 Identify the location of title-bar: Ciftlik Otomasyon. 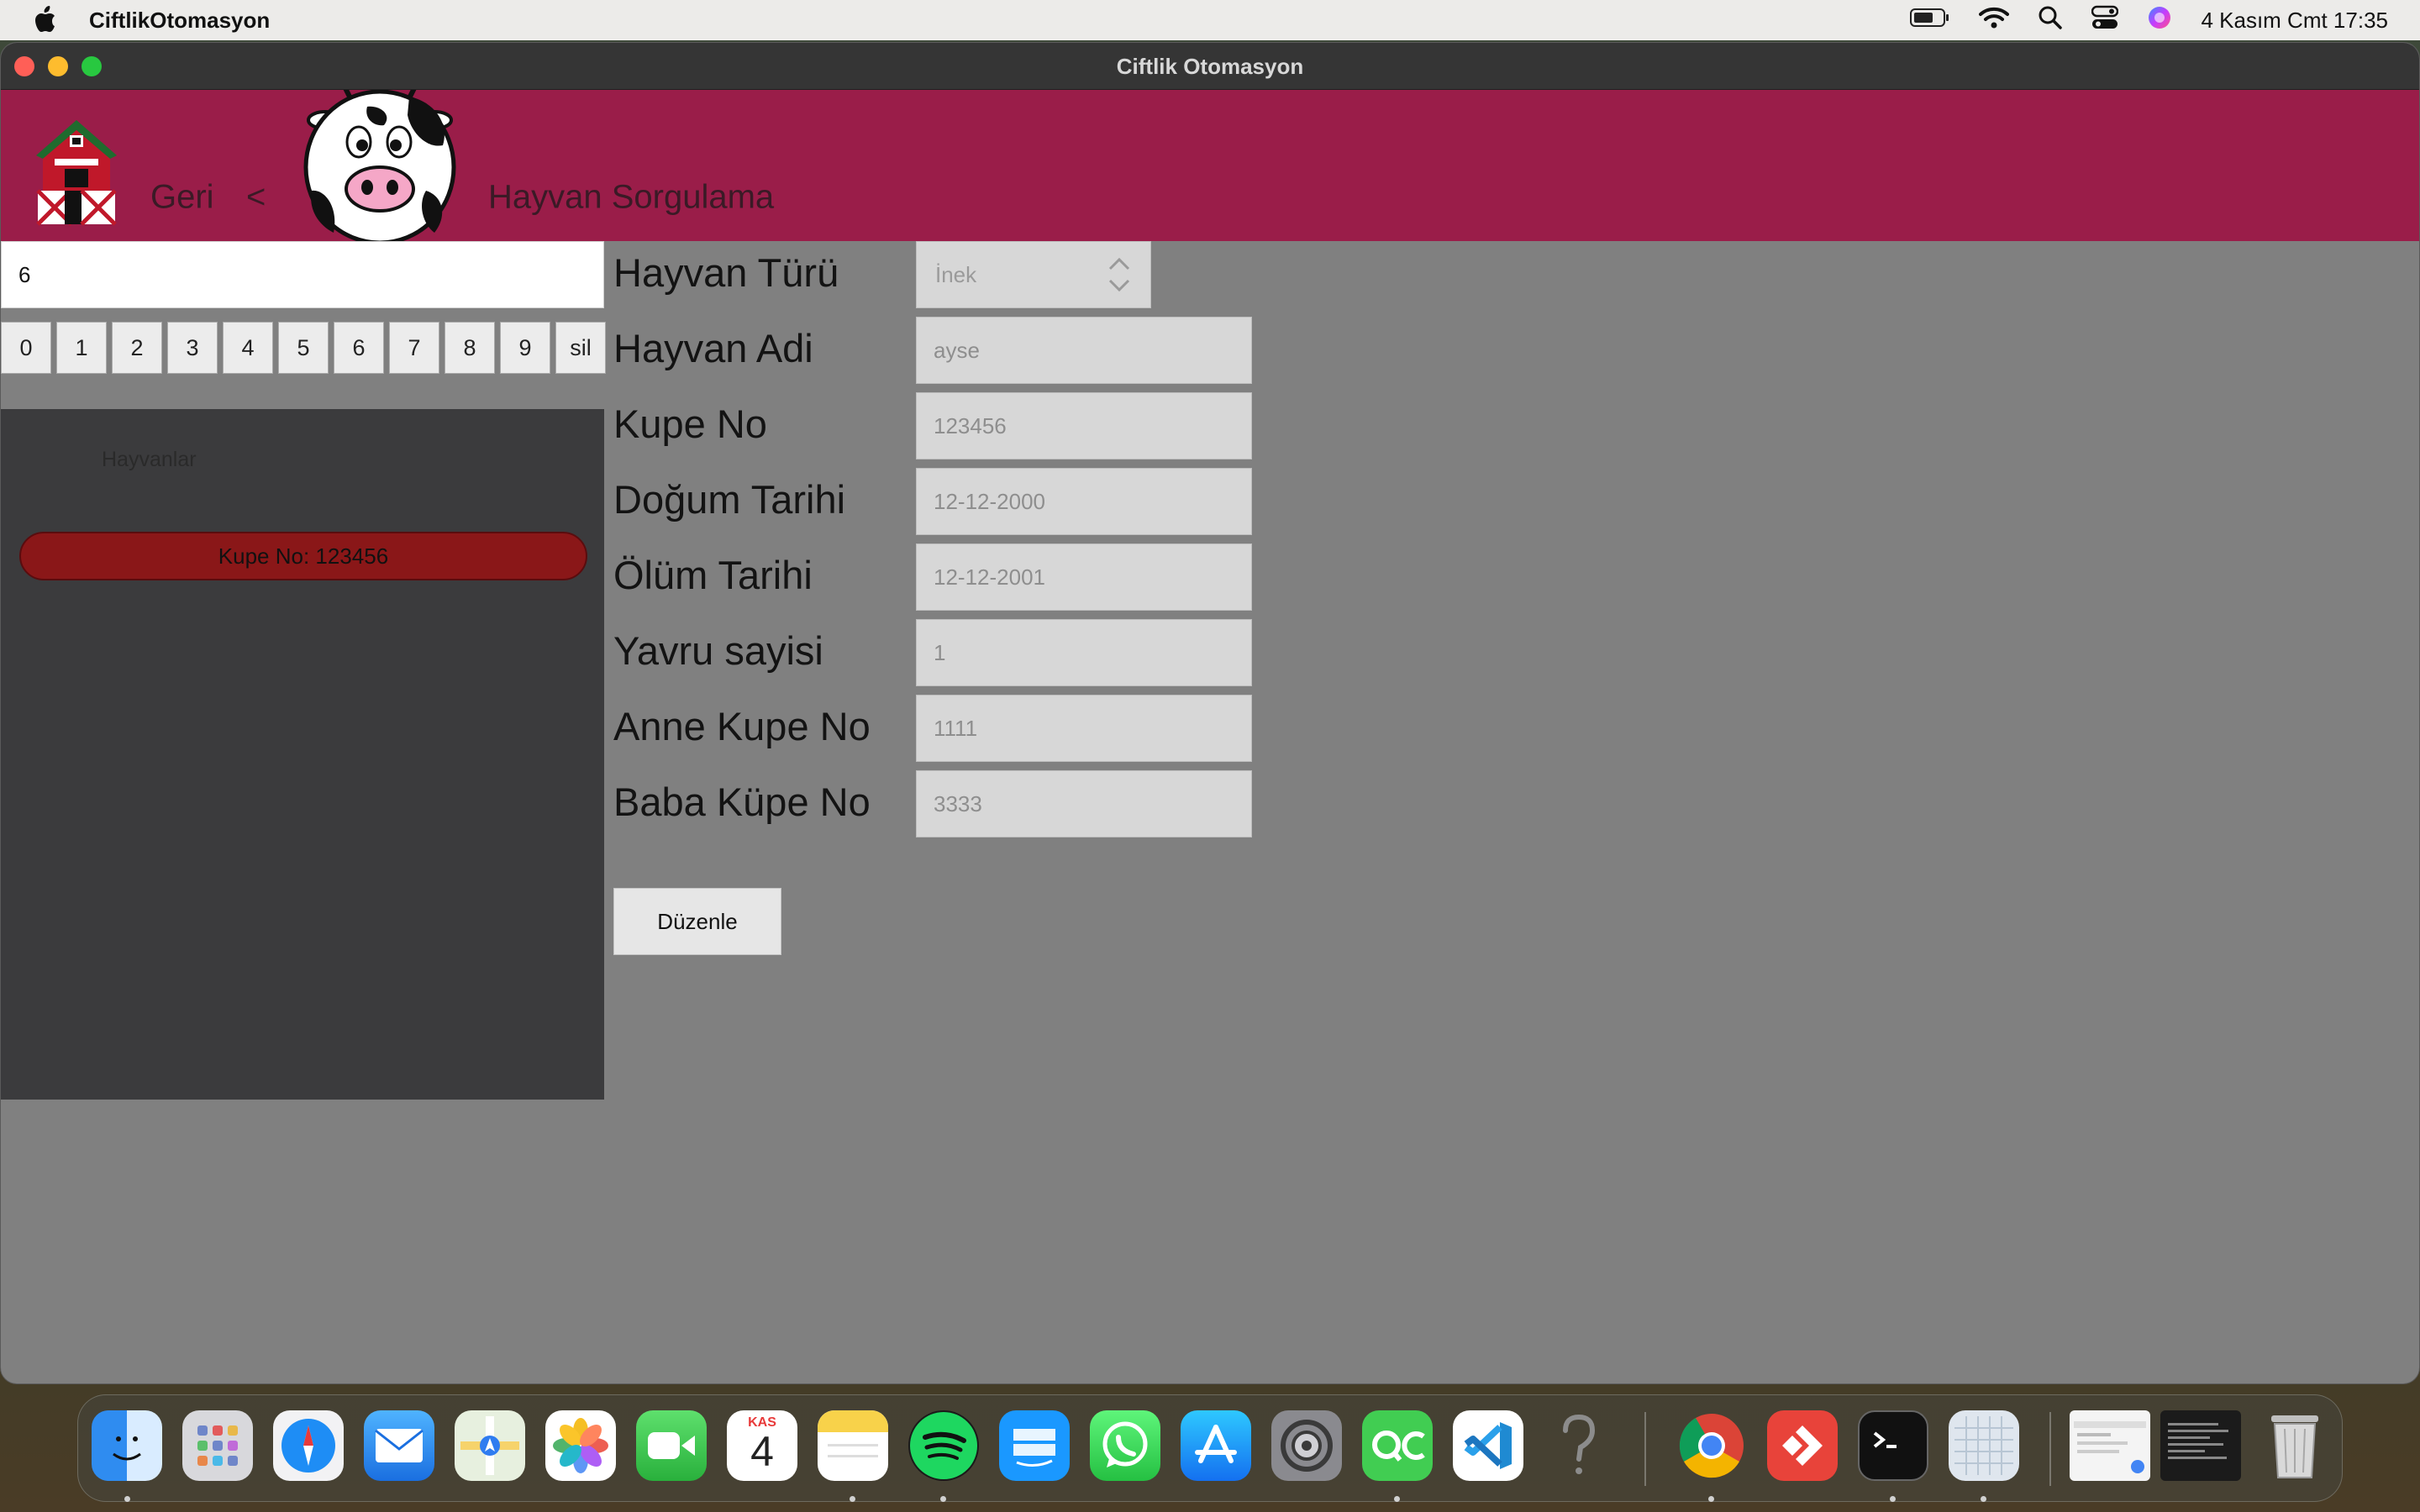
(1210, 66).